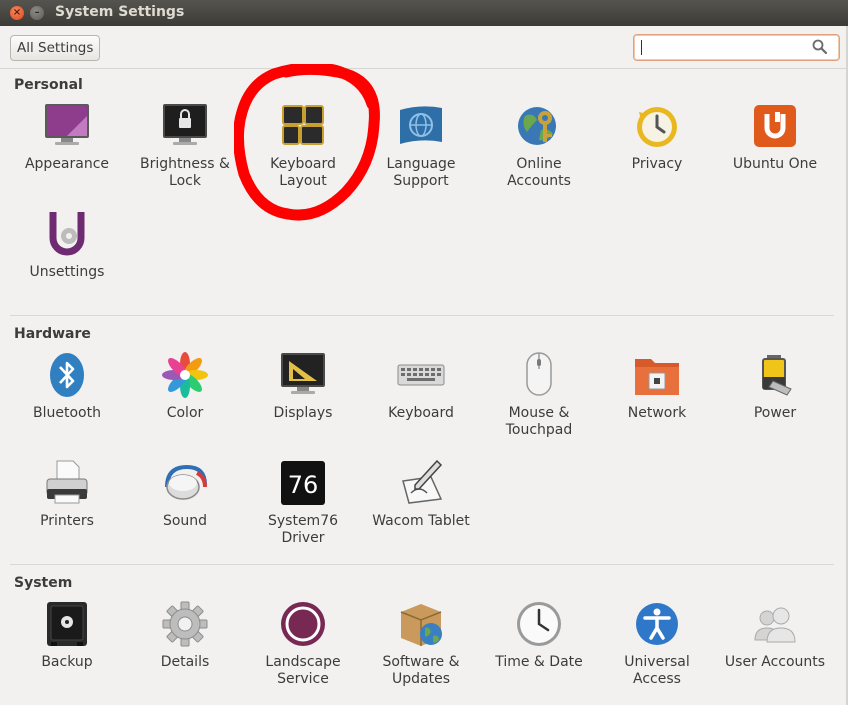 The width and height of the screenshot is (848, 705). What do you see at coordinates (303, 538) in the screenshot?
I see `setting-label-line2: Driver` at bounding box center [303, 538].